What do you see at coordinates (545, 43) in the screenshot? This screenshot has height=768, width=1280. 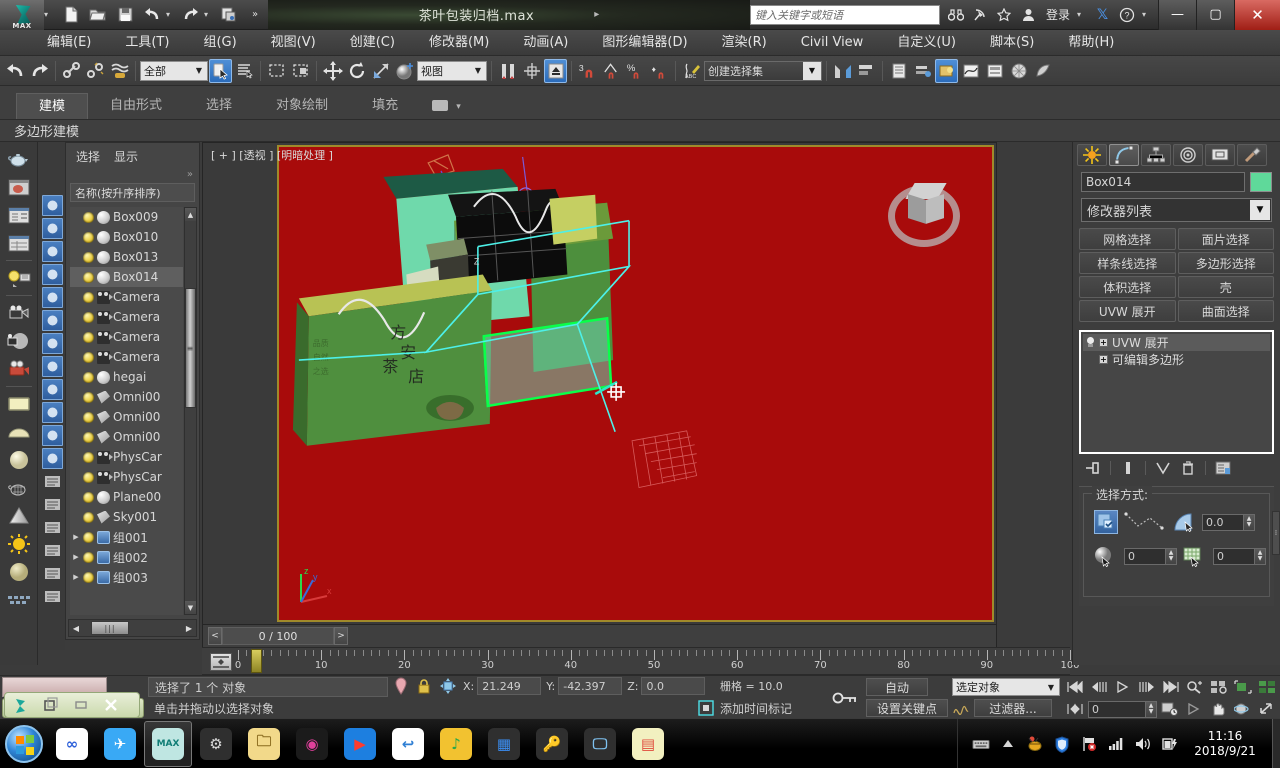 I see `menu-item-6: 动画(A)` at bounding box center [545, 43].